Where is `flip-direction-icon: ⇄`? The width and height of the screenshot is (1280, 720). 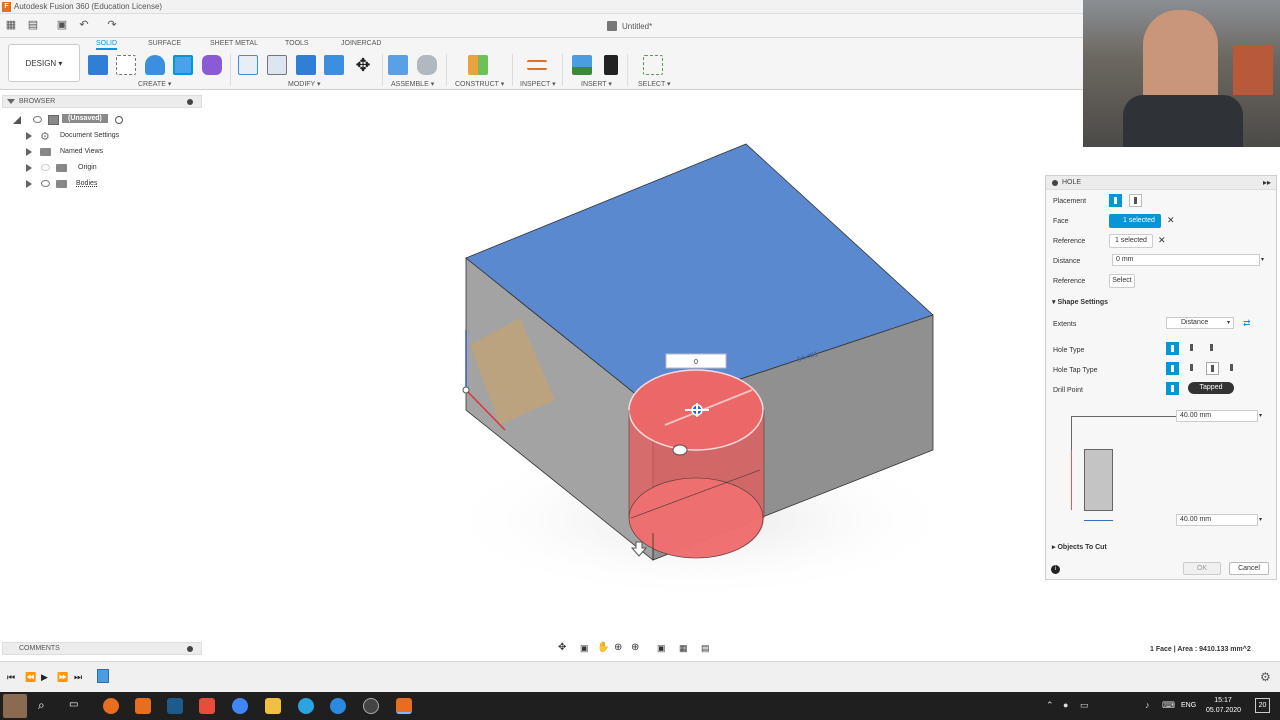 flip-direction-icon: ⇄ is located at coordinates (1247, 323).